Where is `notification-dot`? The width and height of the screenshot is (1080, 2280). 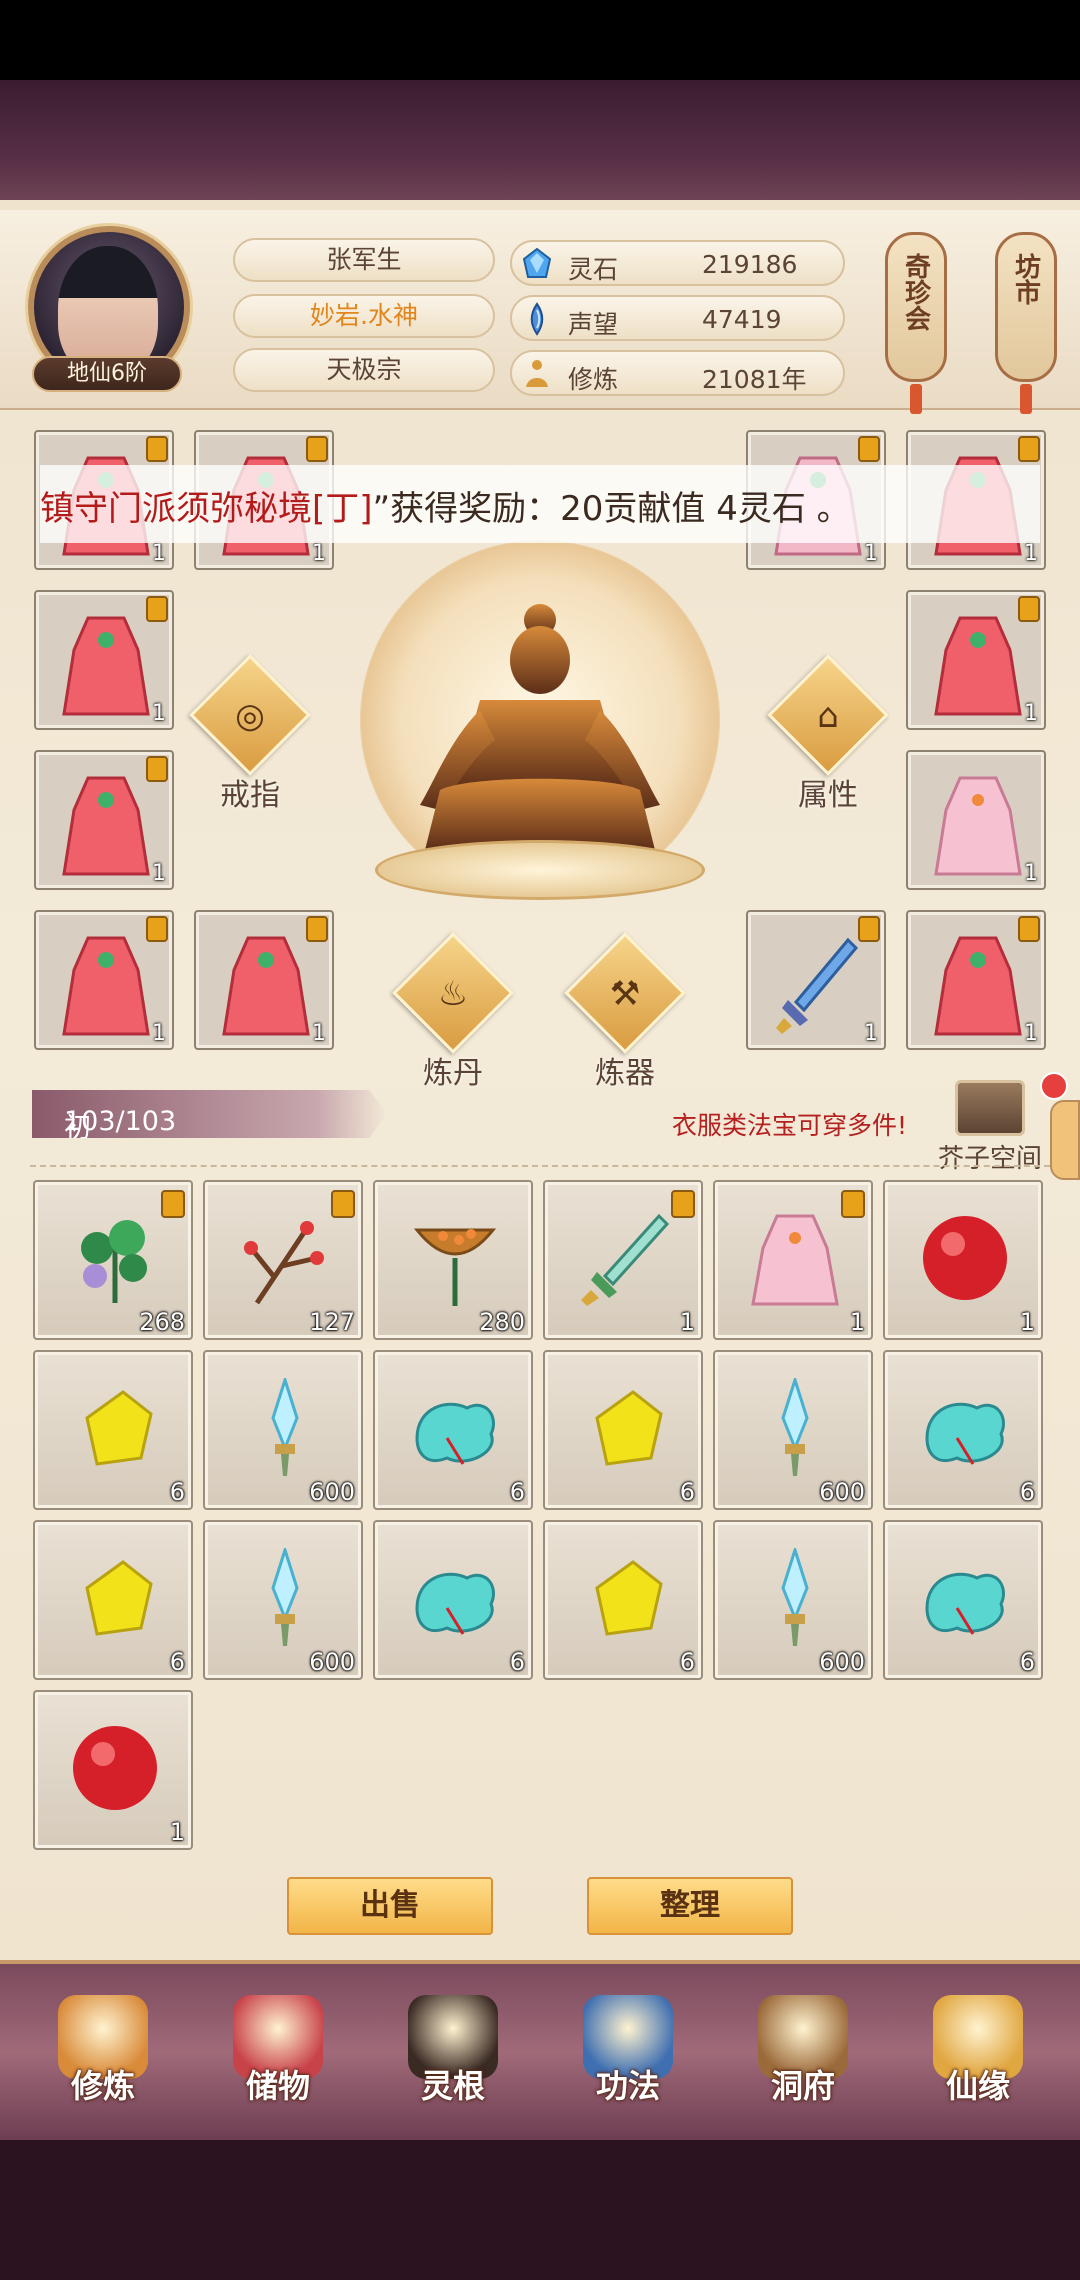
notification-dot is located at coordinates (1054, 1086).